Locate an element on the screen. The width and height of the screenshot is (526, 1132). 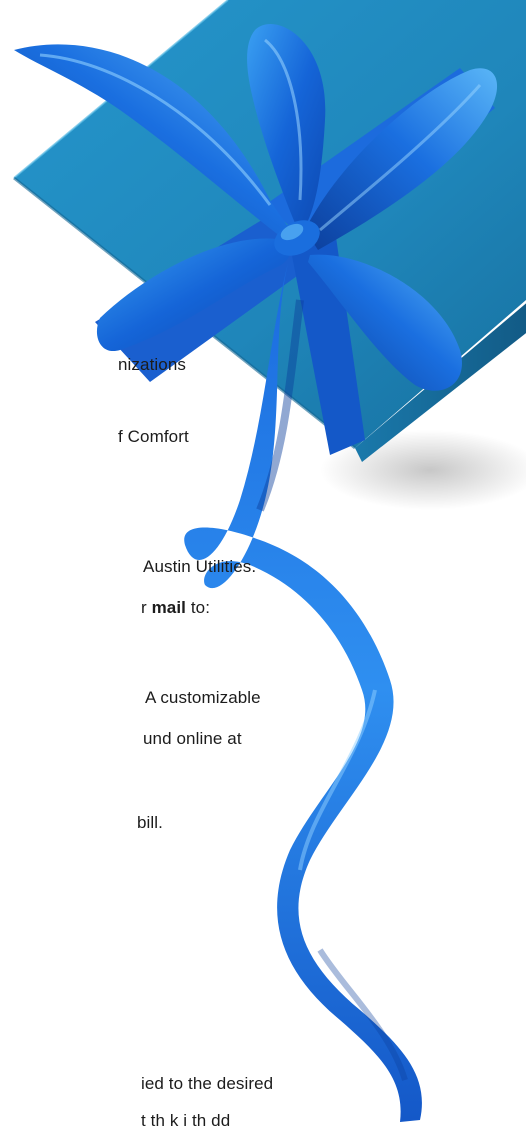
text-line-mail-suffix: to: is located at coordinates (198, 607).